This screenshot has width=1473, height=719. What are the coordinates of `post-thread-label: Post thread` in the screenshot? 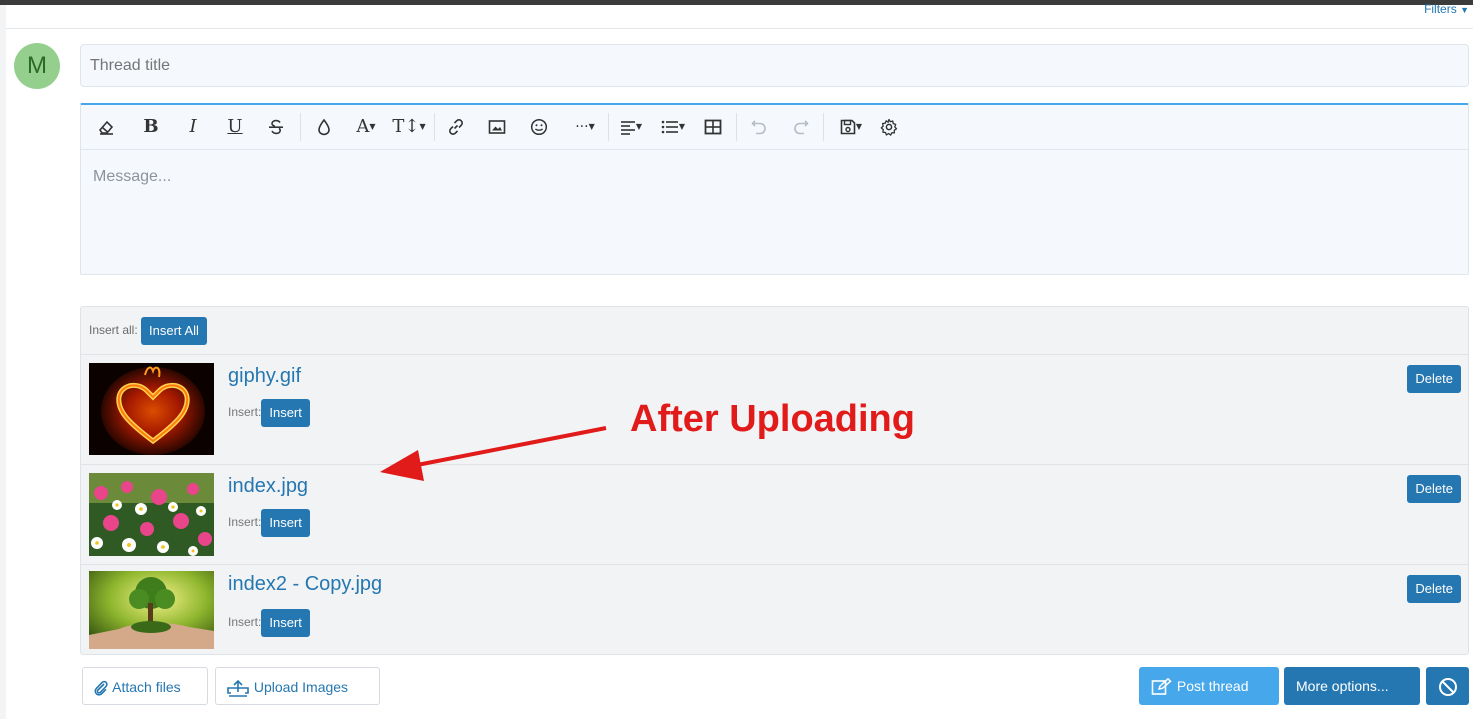 It's located at (1212, 686).